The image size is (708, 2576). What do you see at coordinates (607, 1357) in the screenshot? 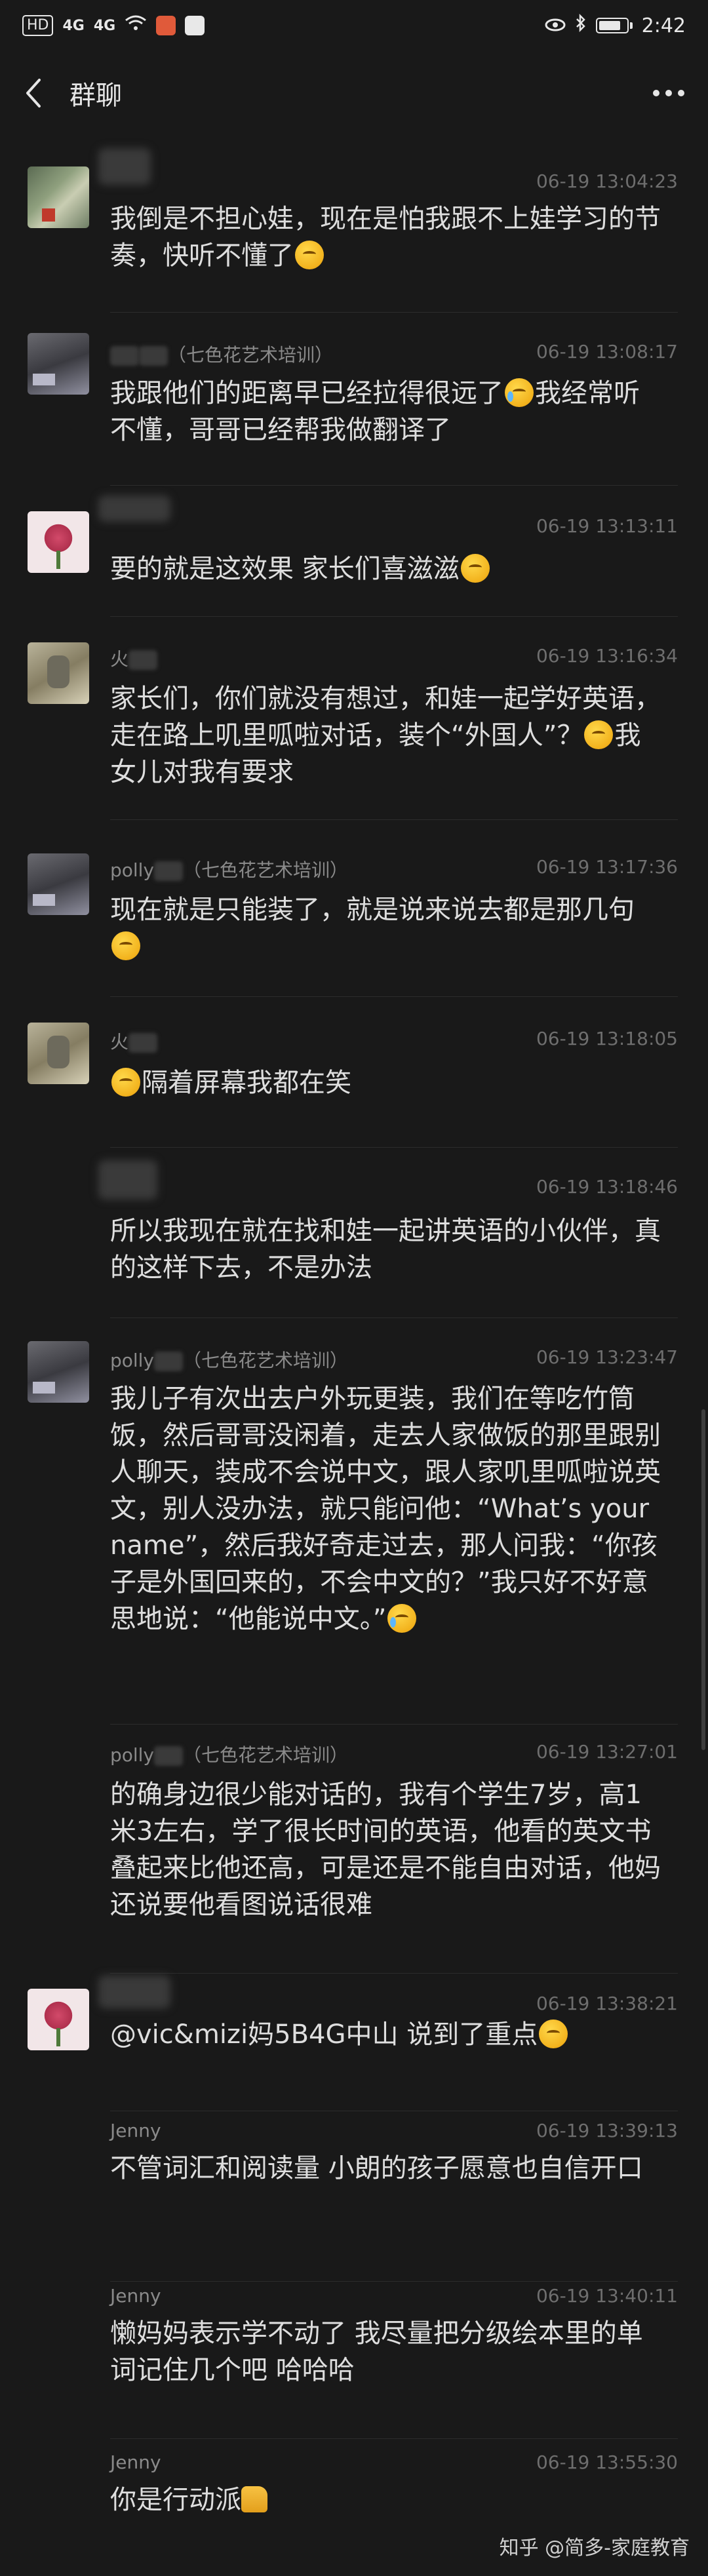
I see `timestamp: 06-19 13:23:47` at bounding box center [607, 1357].